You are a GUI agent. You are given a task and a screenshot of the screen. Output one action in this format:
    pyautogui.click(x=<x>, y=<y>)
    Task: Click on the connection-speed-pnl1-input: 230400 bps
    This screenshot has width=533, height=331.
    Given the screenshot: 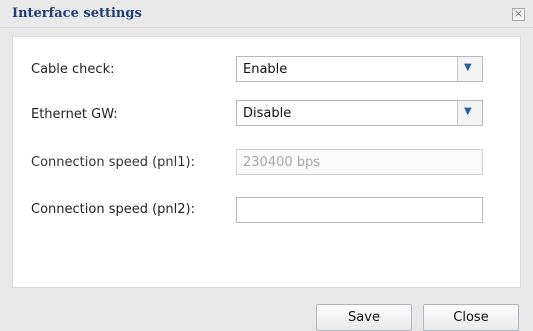 What is the action you would take?
    pyautogui.click(x=359, y=162)
    